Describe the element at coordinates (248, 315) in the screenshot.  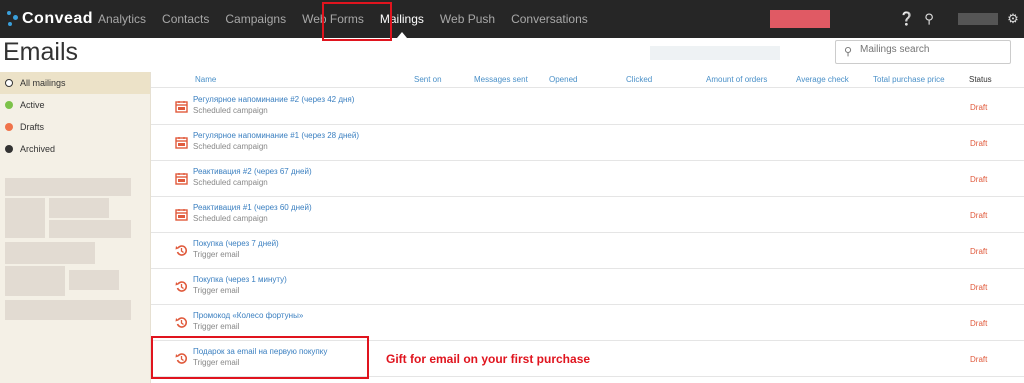
I see `mailing-name-link: Промокод «Колесо фортуны»` at that location.